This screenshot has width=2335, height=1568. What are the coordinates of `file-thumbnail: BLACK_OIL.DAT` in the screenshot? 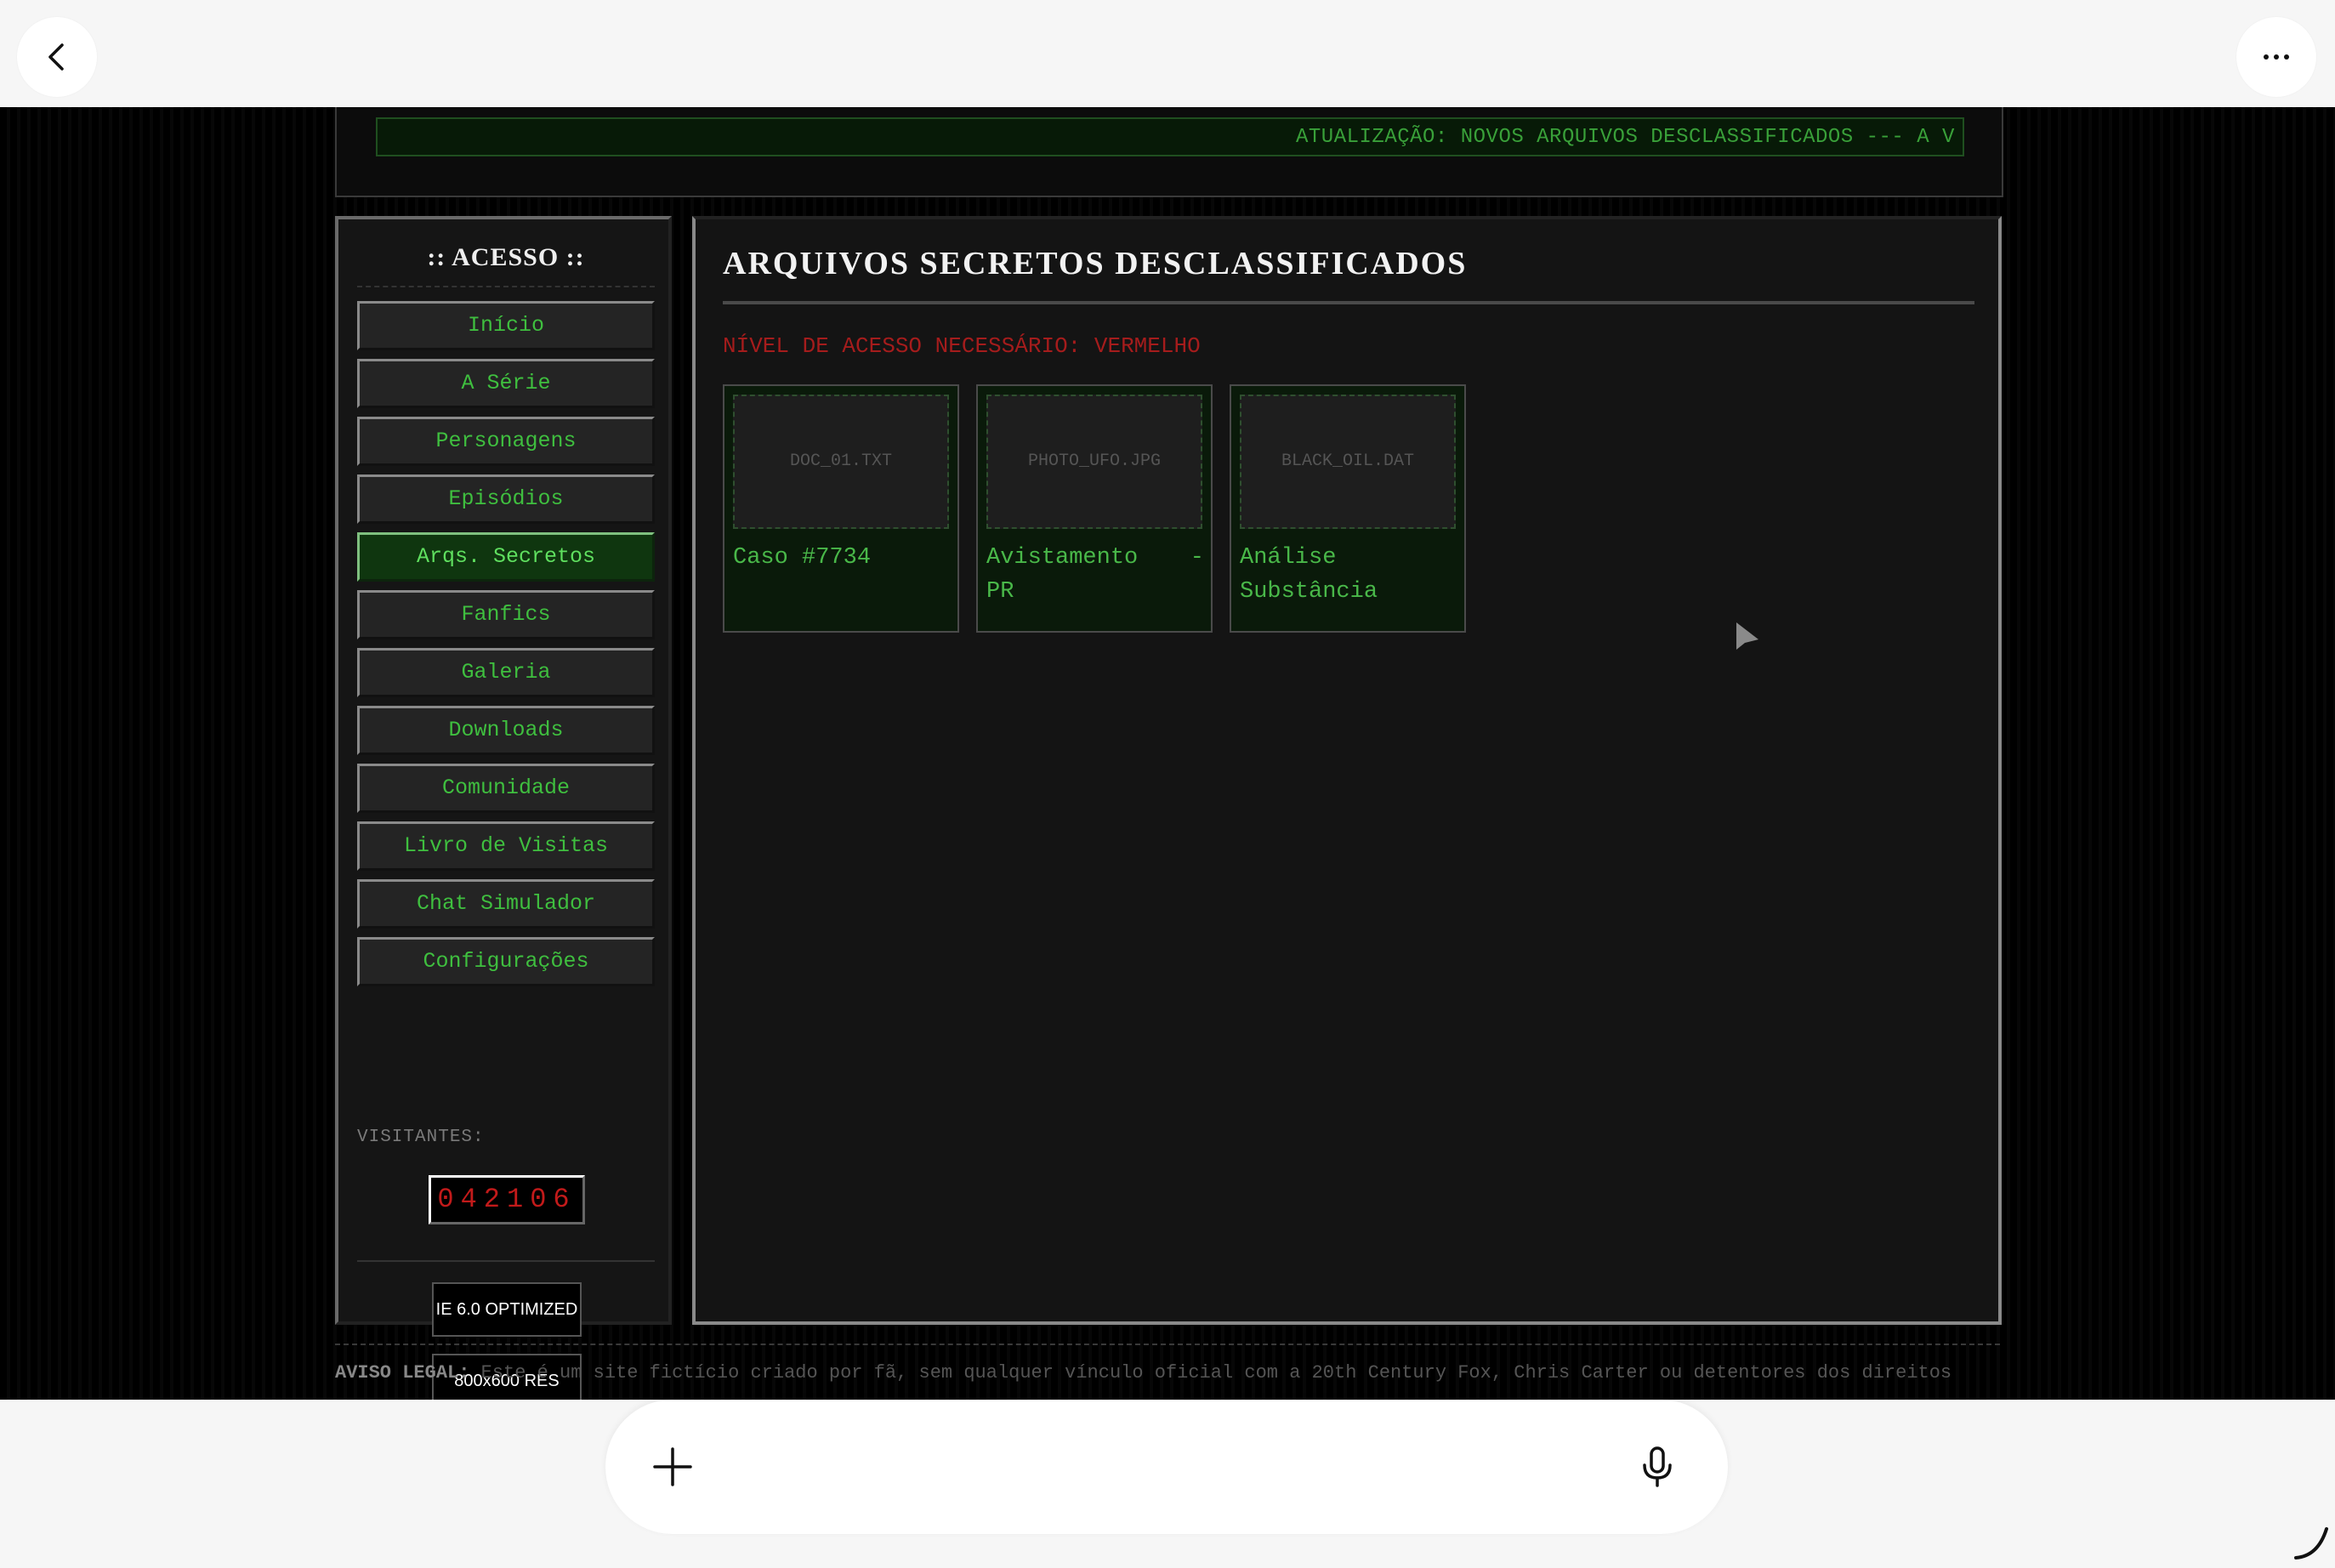 It's located at (1348, 462).